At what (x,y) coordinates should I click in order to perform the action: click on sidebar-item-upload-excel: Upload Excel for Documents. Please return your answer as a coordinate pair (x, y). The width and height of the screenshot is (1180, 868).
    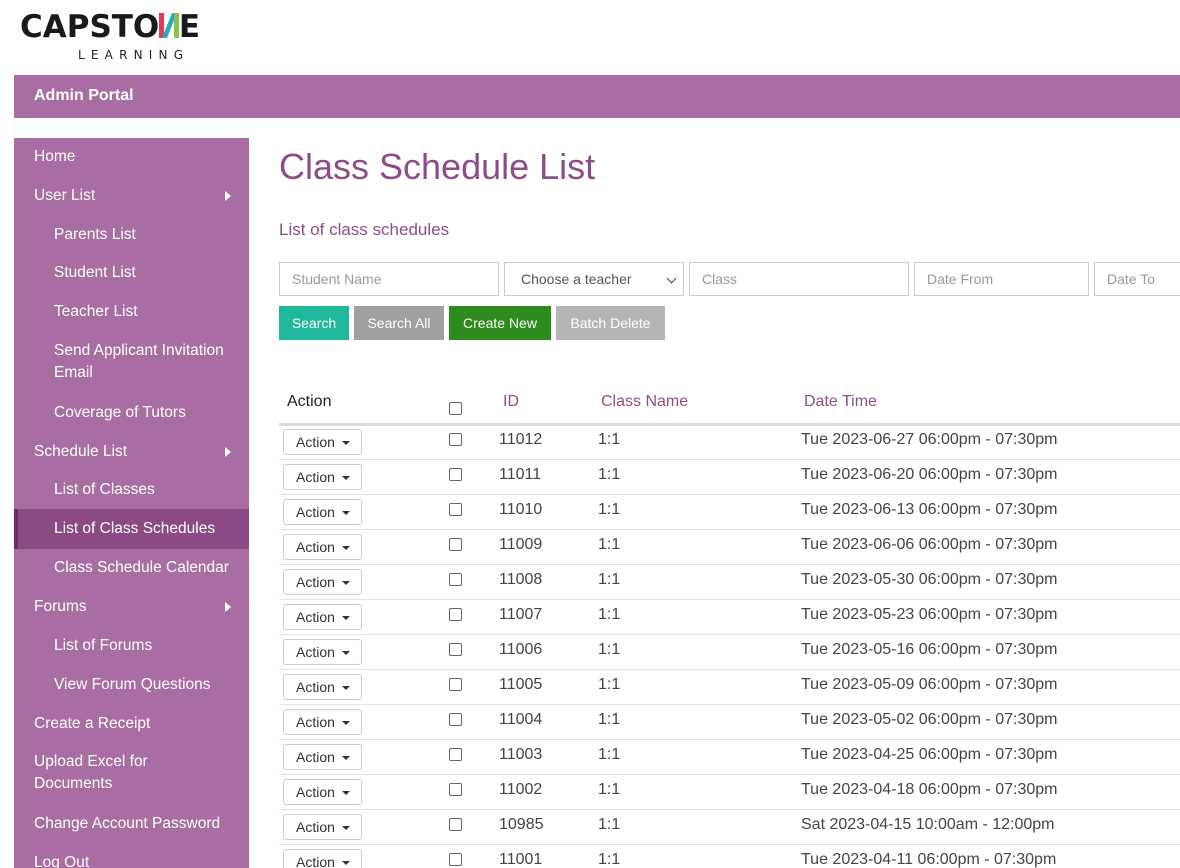
    Looking at the image, I should click on (131, 774).